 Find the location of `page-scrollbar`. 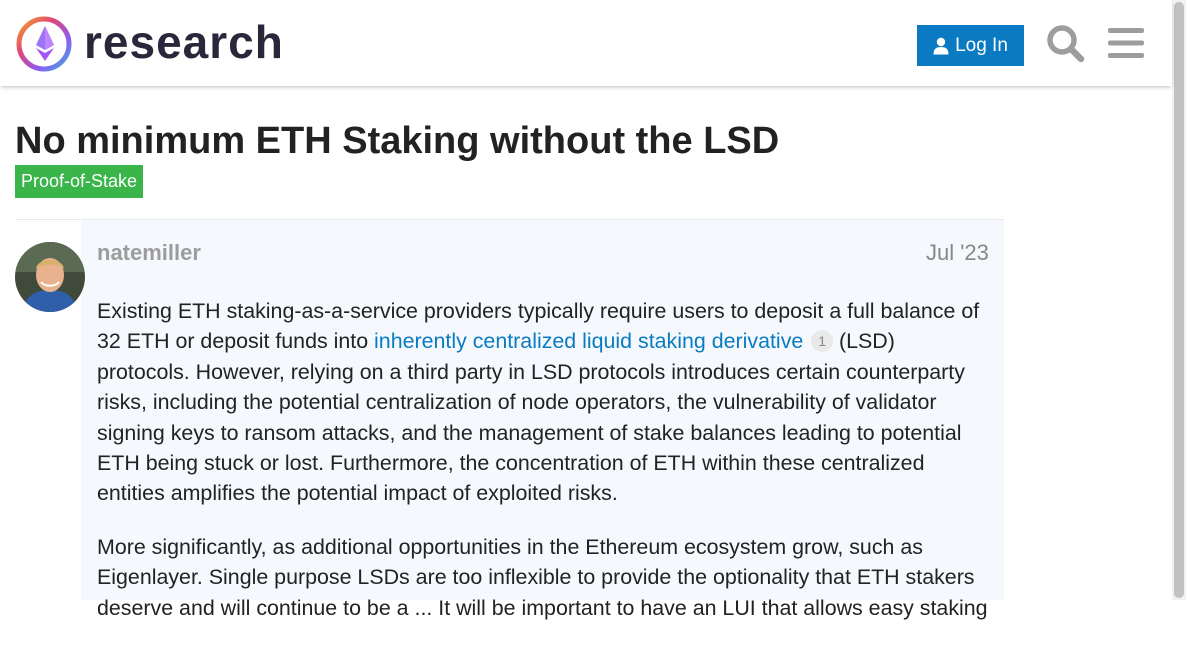

page-scrollbar is located at coordinates (1179, 300).